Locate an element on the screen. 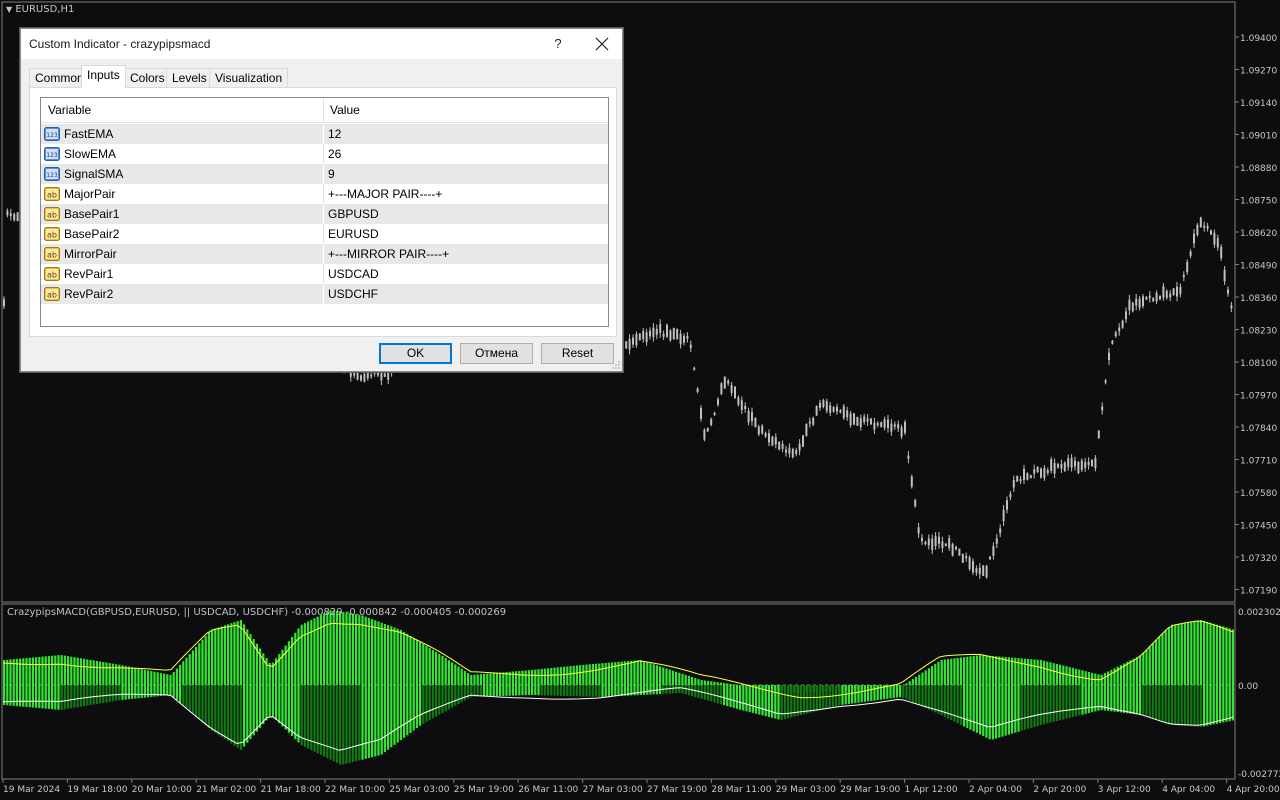 This screenshot has width=1280, height=800. variable-value: 12 is located at coordinates (334, 134).